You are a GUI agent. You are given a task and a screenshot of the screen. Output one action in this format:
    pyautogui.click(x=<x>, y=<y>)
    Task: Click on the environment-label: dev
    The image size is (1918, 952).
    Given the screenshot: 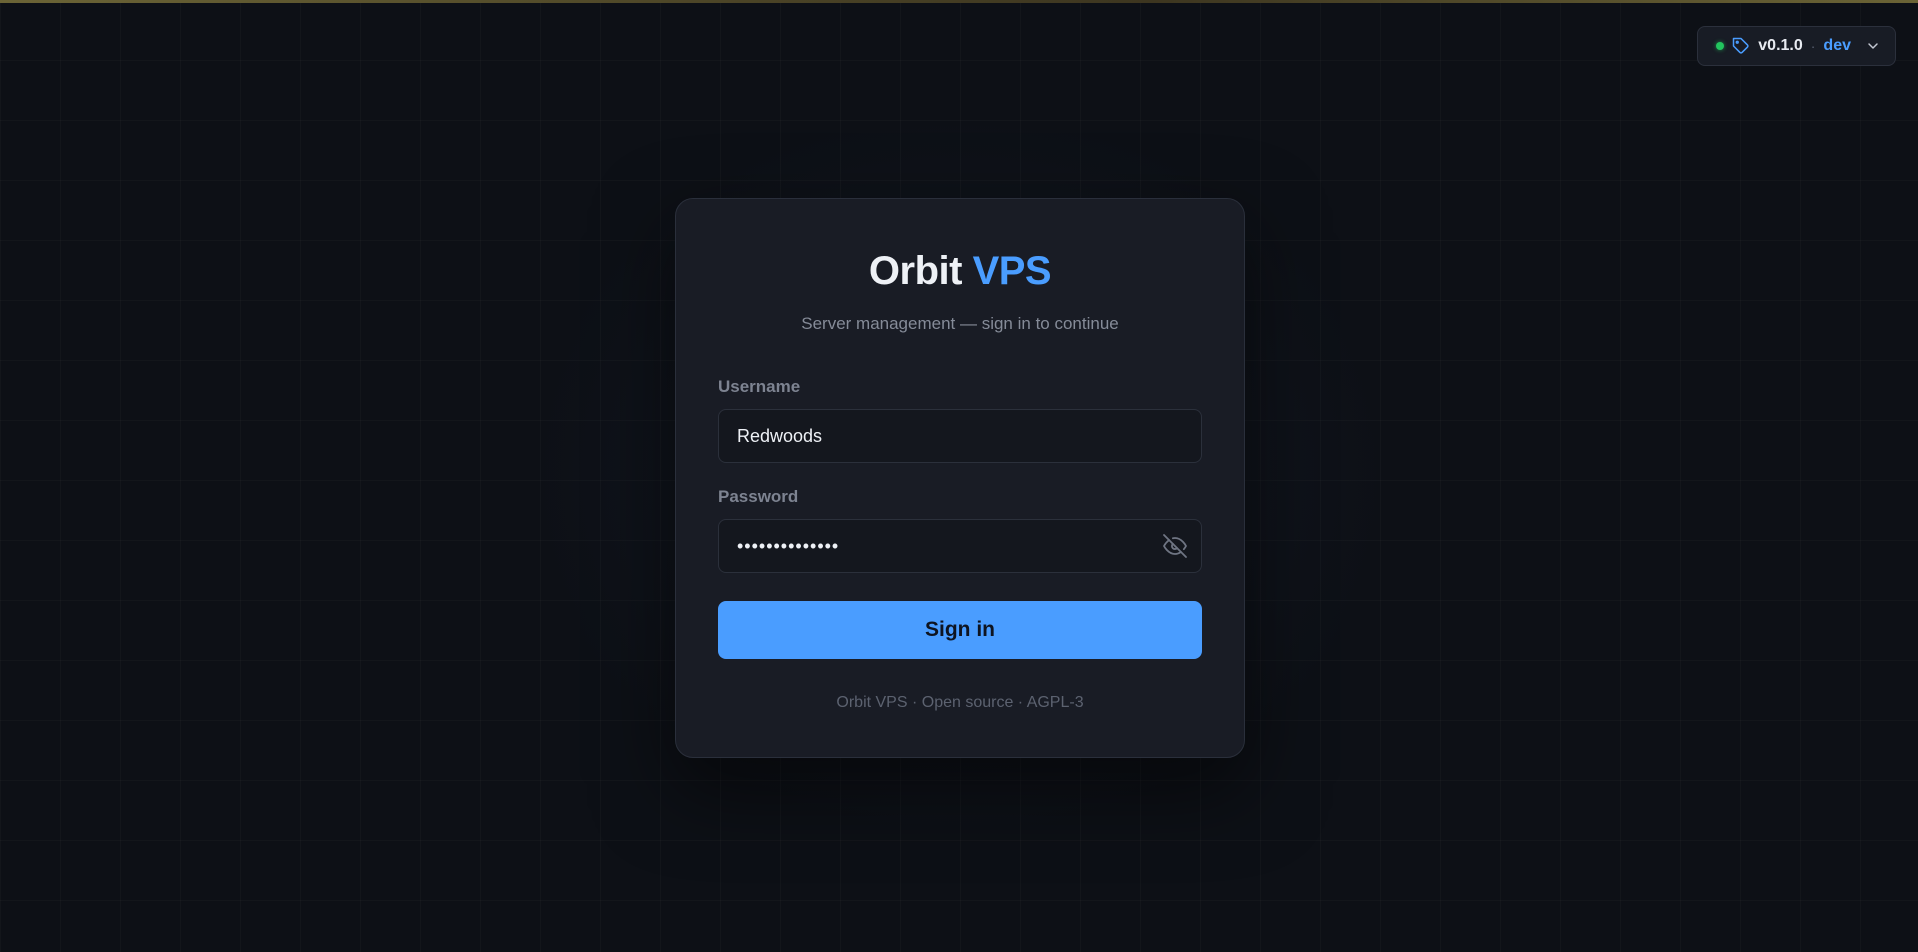 What is the action you would take?
    pyautogui.click(x=1837, y=45)
    